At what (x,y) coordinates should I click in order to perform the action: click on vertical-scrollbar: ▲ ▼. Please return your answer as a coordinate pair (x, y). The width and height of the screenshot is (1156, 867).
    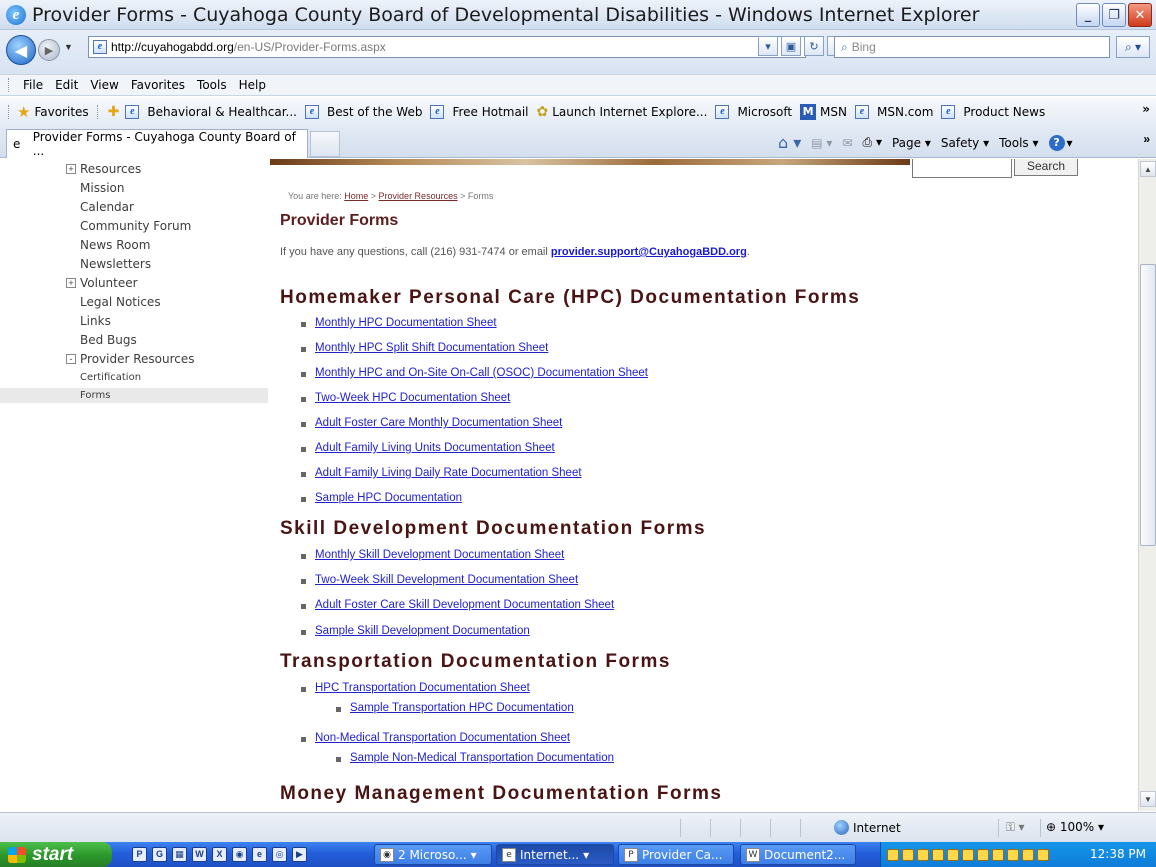
    Looking at the image, I should click on (1147, 485).